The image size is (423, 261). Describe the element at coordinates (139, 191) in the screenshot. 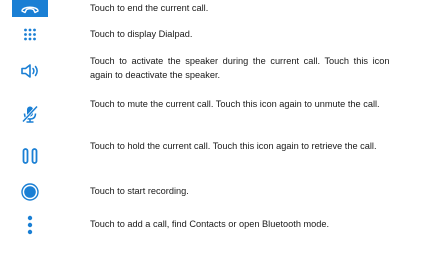

I see `legend-text: Touch to start recording.` at that location.